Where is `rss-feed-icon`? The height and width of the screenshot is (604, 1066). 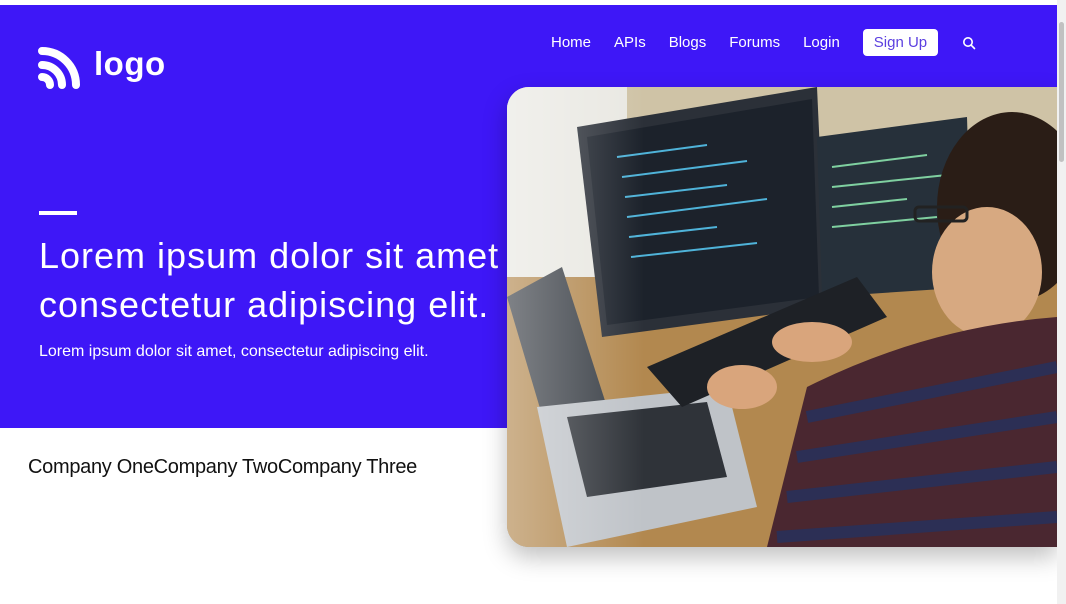 rss-feed-icon is located at coordinates (59, 68).